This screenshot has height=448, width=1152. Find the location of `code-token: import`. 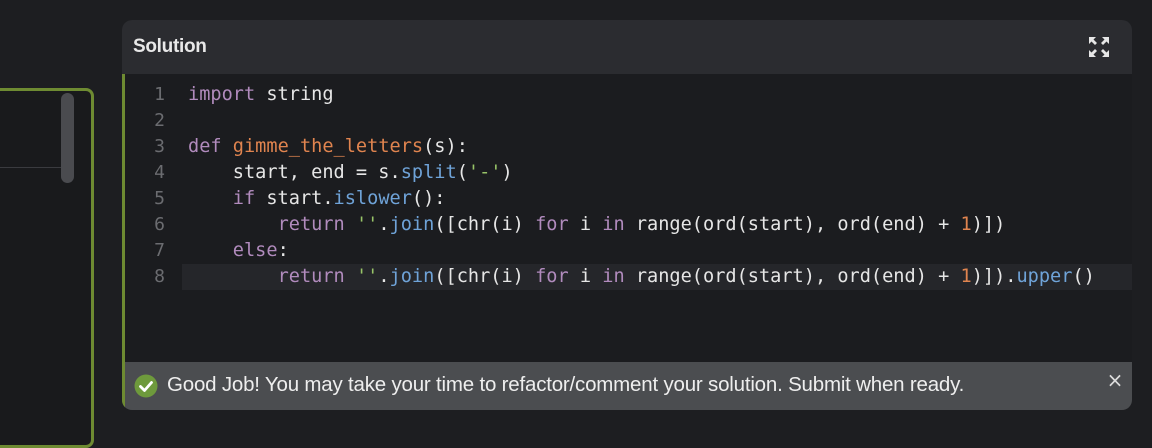

code-token: import is located at coordinates (222, 94).